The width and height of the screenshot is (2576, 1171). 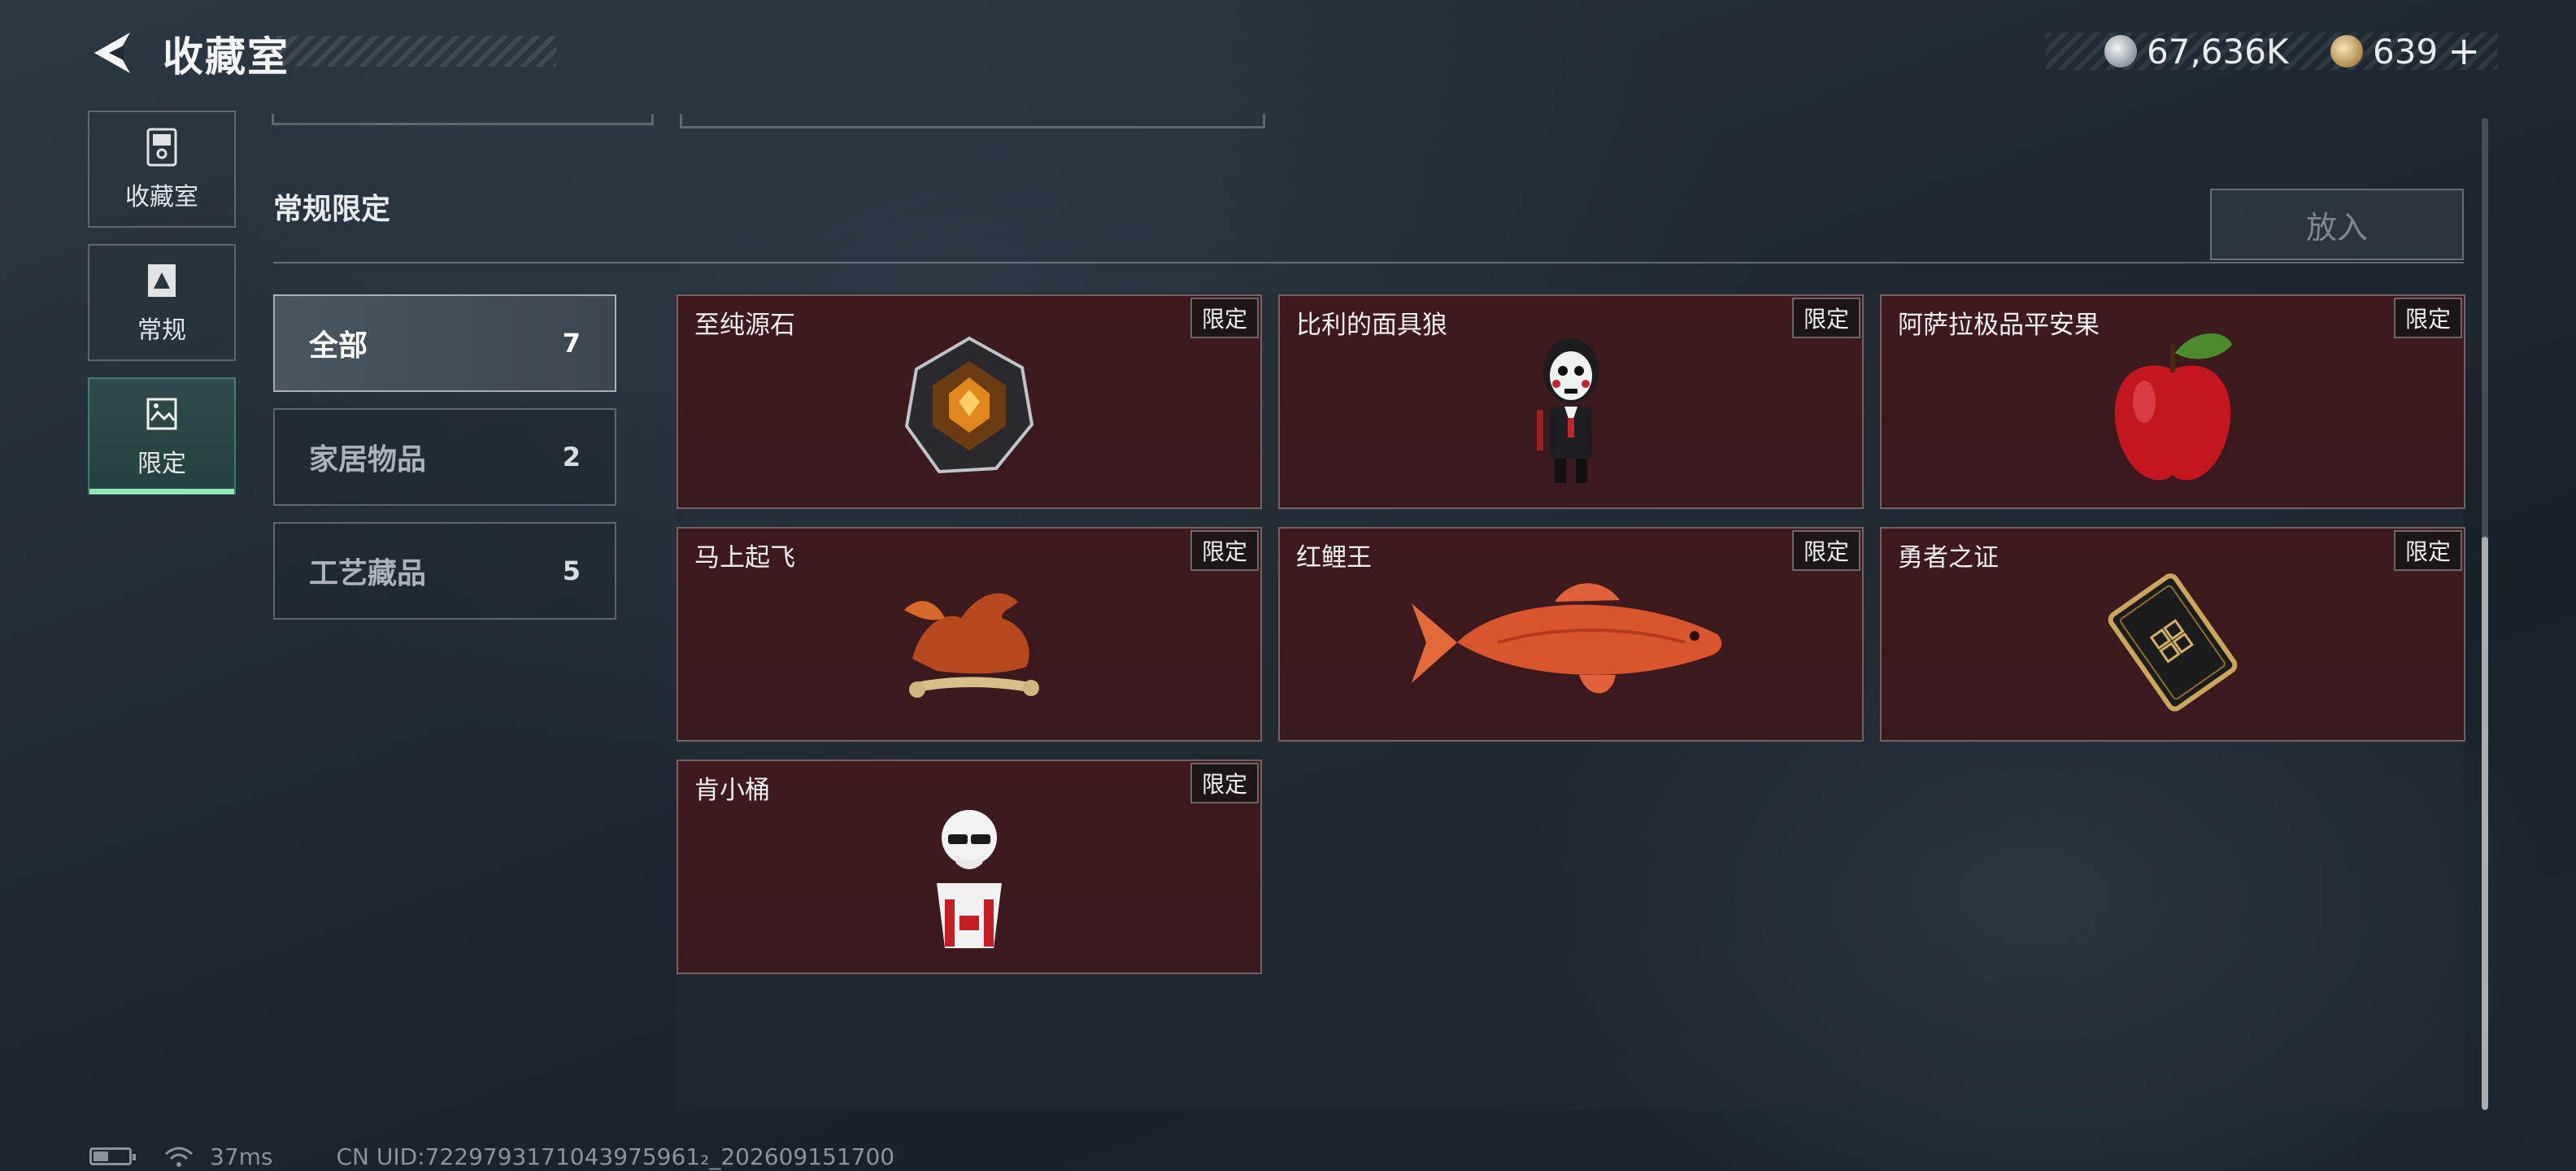 What do you see at coordinates (2337, 224) in the screenshot?
I see `put-in-button: 放入` at bounding box center [2337, 224].